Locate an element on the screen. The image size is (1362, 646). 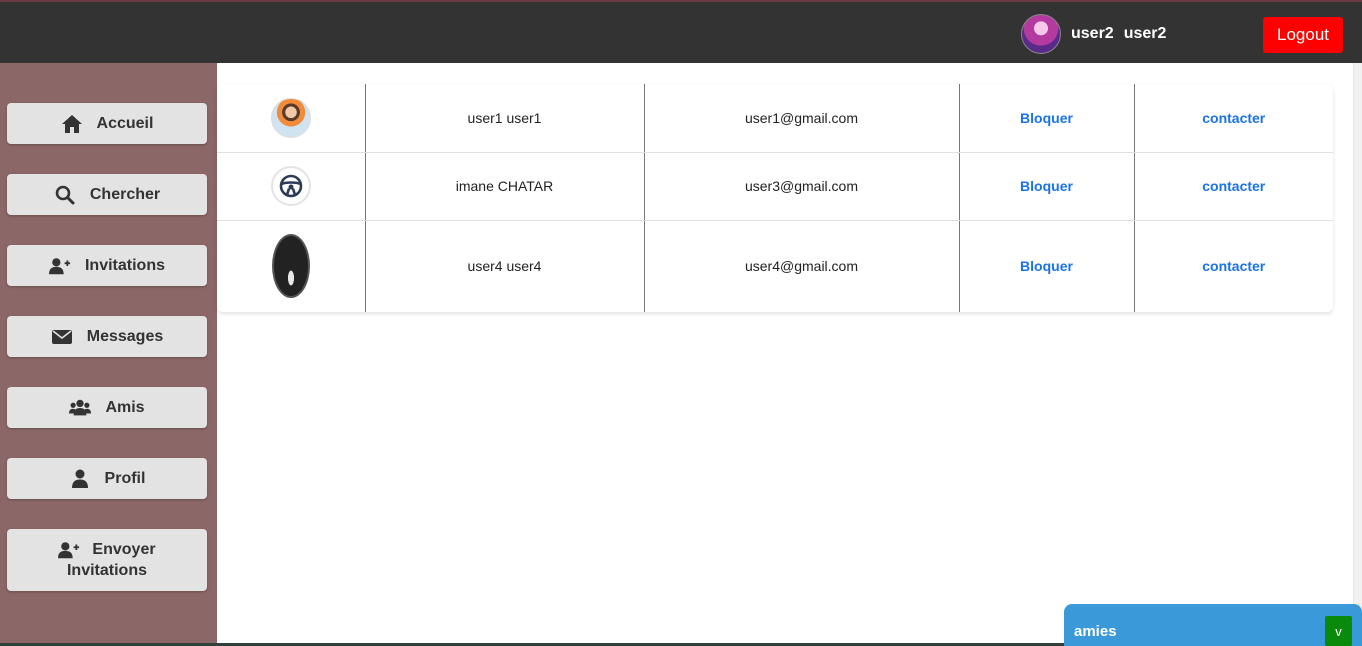
sidebar-item-label-line1: Envoyer is located at coordinates (124, 549).